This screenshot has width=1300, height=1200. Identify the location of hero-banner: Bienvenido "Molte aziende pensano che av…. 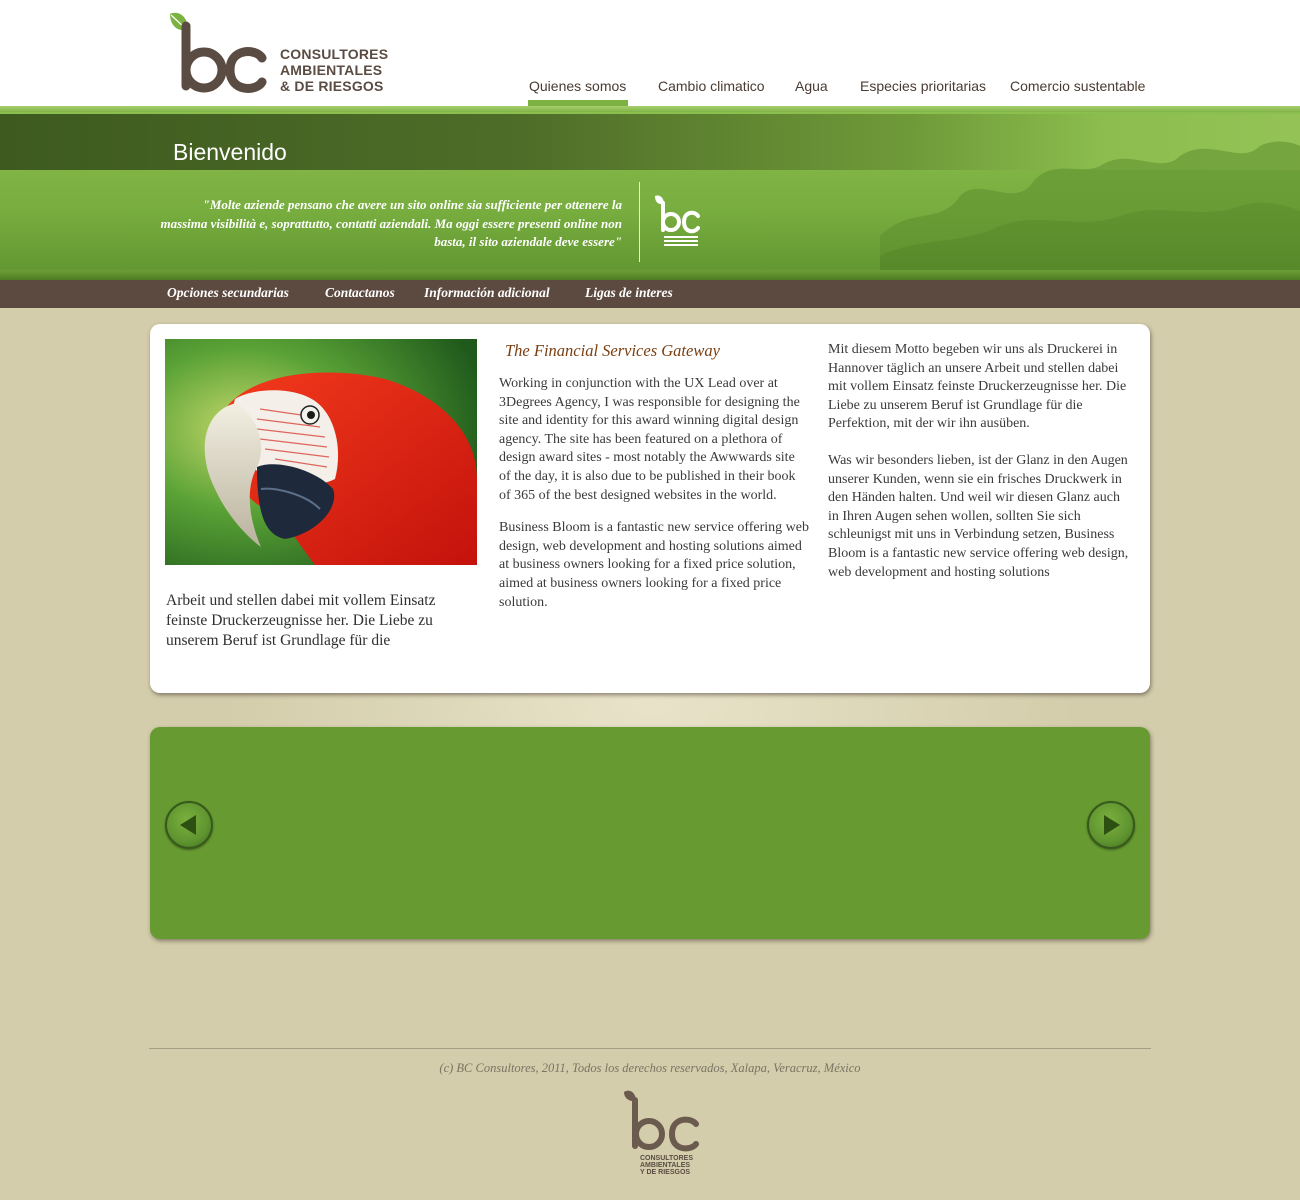
(650, 193).